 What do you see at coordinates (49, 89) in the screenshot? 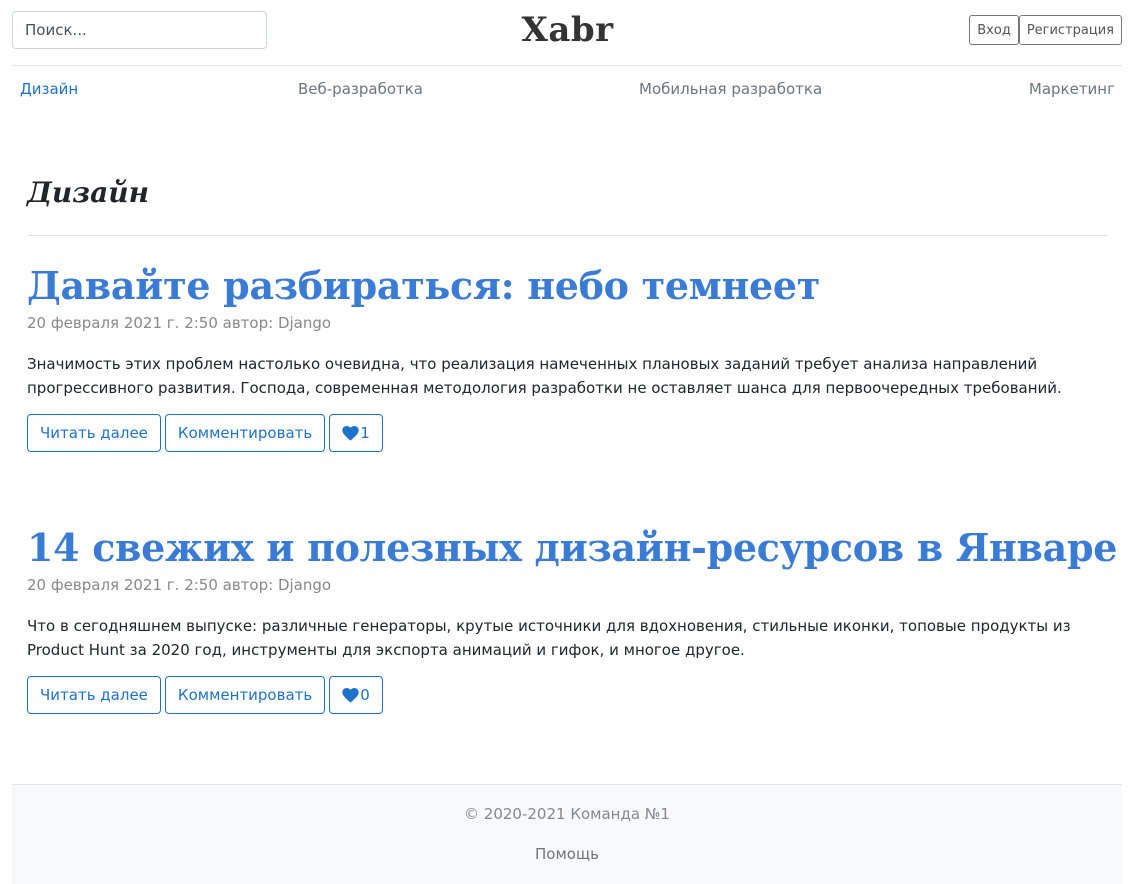
I see `nav-item-design: Дизайн` at bounding box center [49, 89].